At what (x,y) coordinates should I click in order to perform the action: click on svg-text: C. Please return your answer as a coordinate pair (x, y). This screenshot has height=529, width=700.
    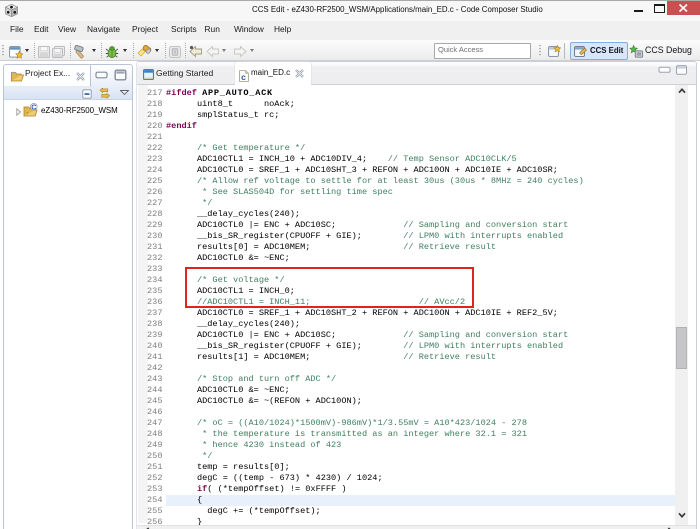
    Looking at the image, I should click on (33, 107).